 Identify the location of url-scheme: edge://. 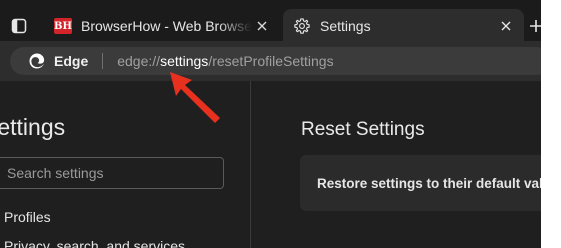
(139, 61).